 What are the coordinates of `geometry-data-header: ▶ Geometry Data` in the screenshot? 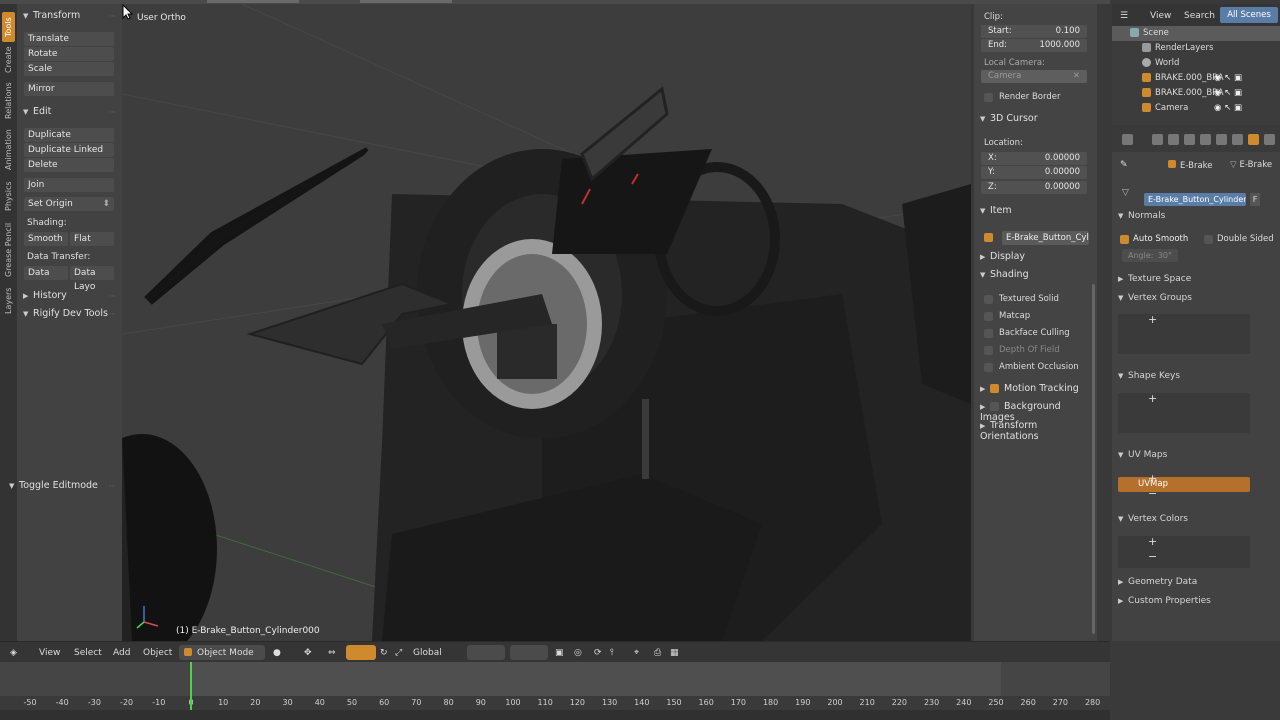 It's located at (1157, 582).